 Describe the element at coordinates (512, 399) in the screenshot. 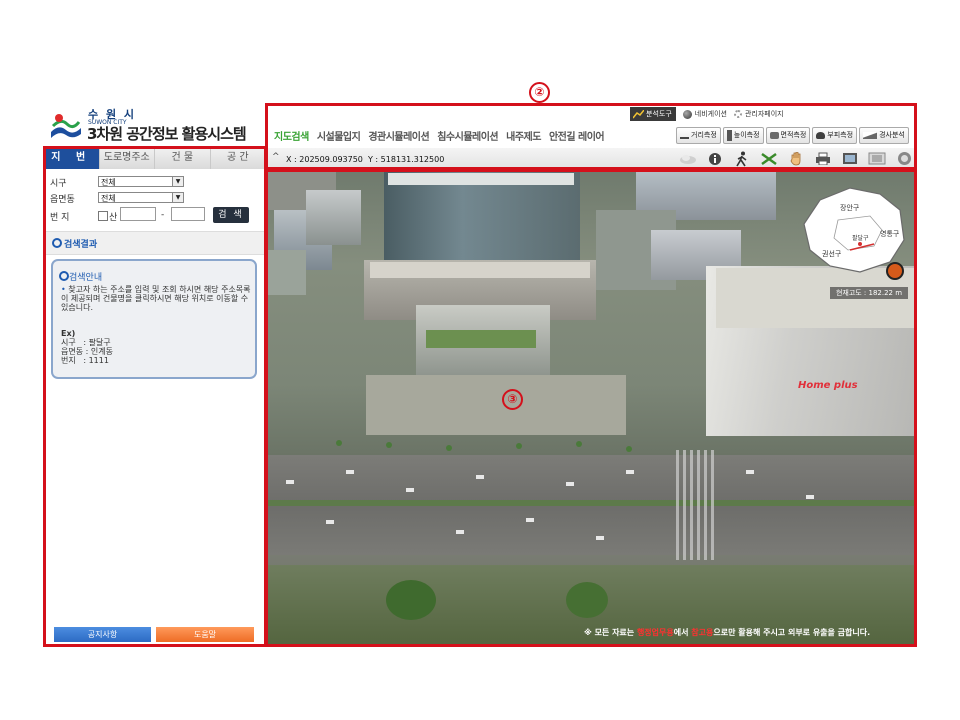

I see `callout-3: ③` at that location.